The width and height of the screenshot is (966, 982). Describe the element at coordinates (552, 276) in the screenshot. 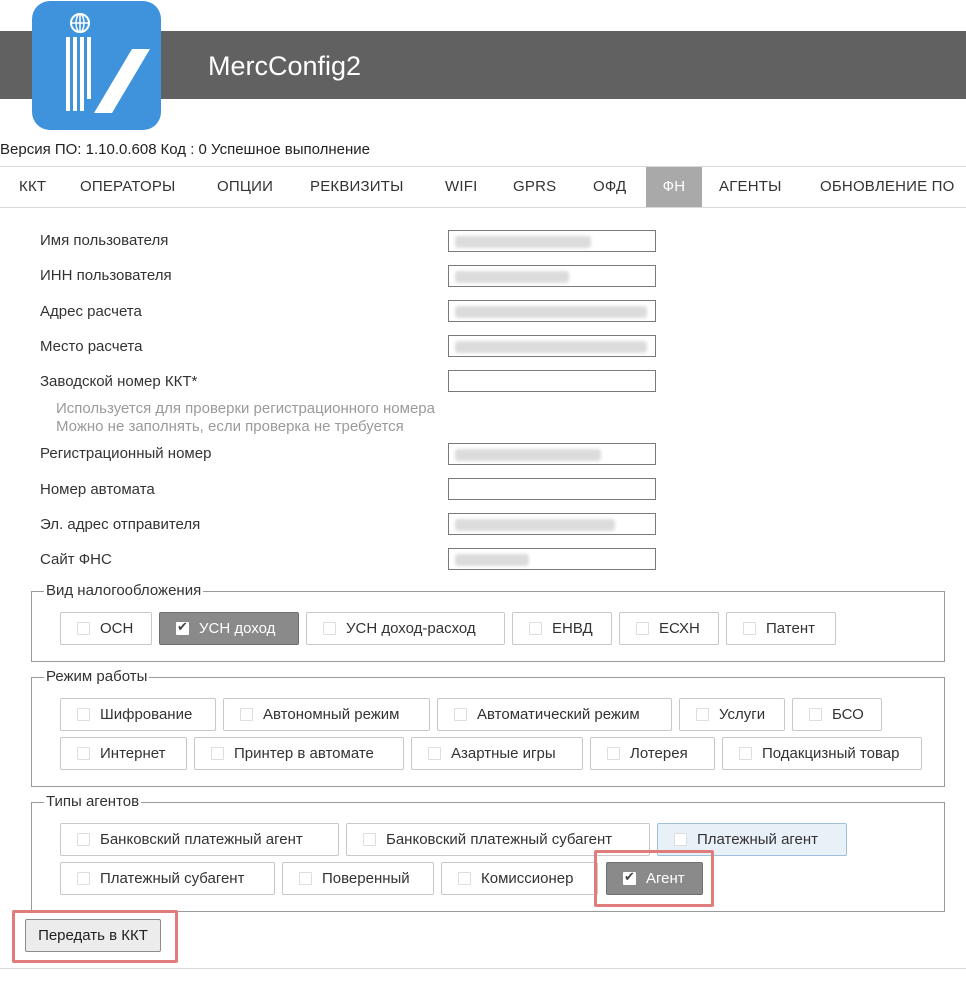

I see `user-inn-field` at that location.